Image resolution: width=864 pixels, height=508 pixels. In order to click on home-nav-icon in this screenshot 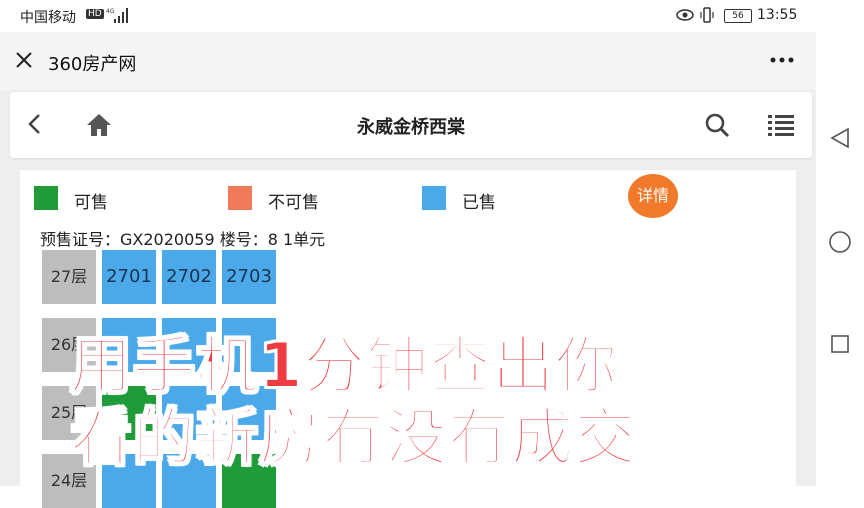, I will do `click(840, 242)`.